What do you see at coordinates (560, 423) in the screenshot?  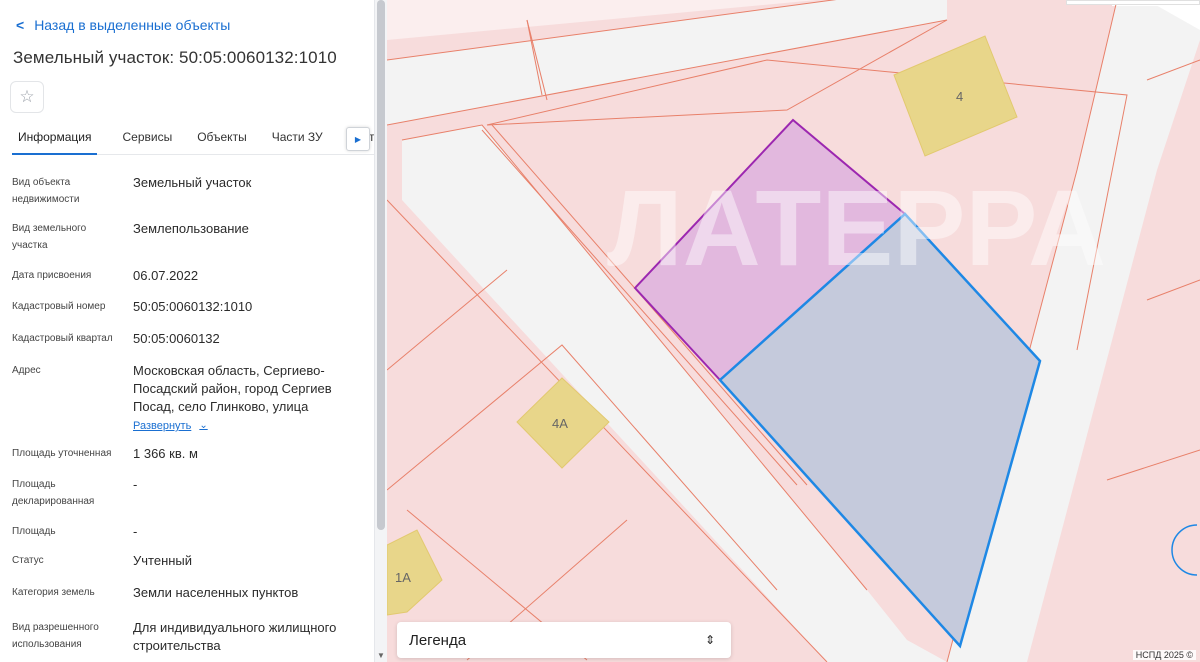 I see `building-label: 4А` at bounding box center [560, 423].